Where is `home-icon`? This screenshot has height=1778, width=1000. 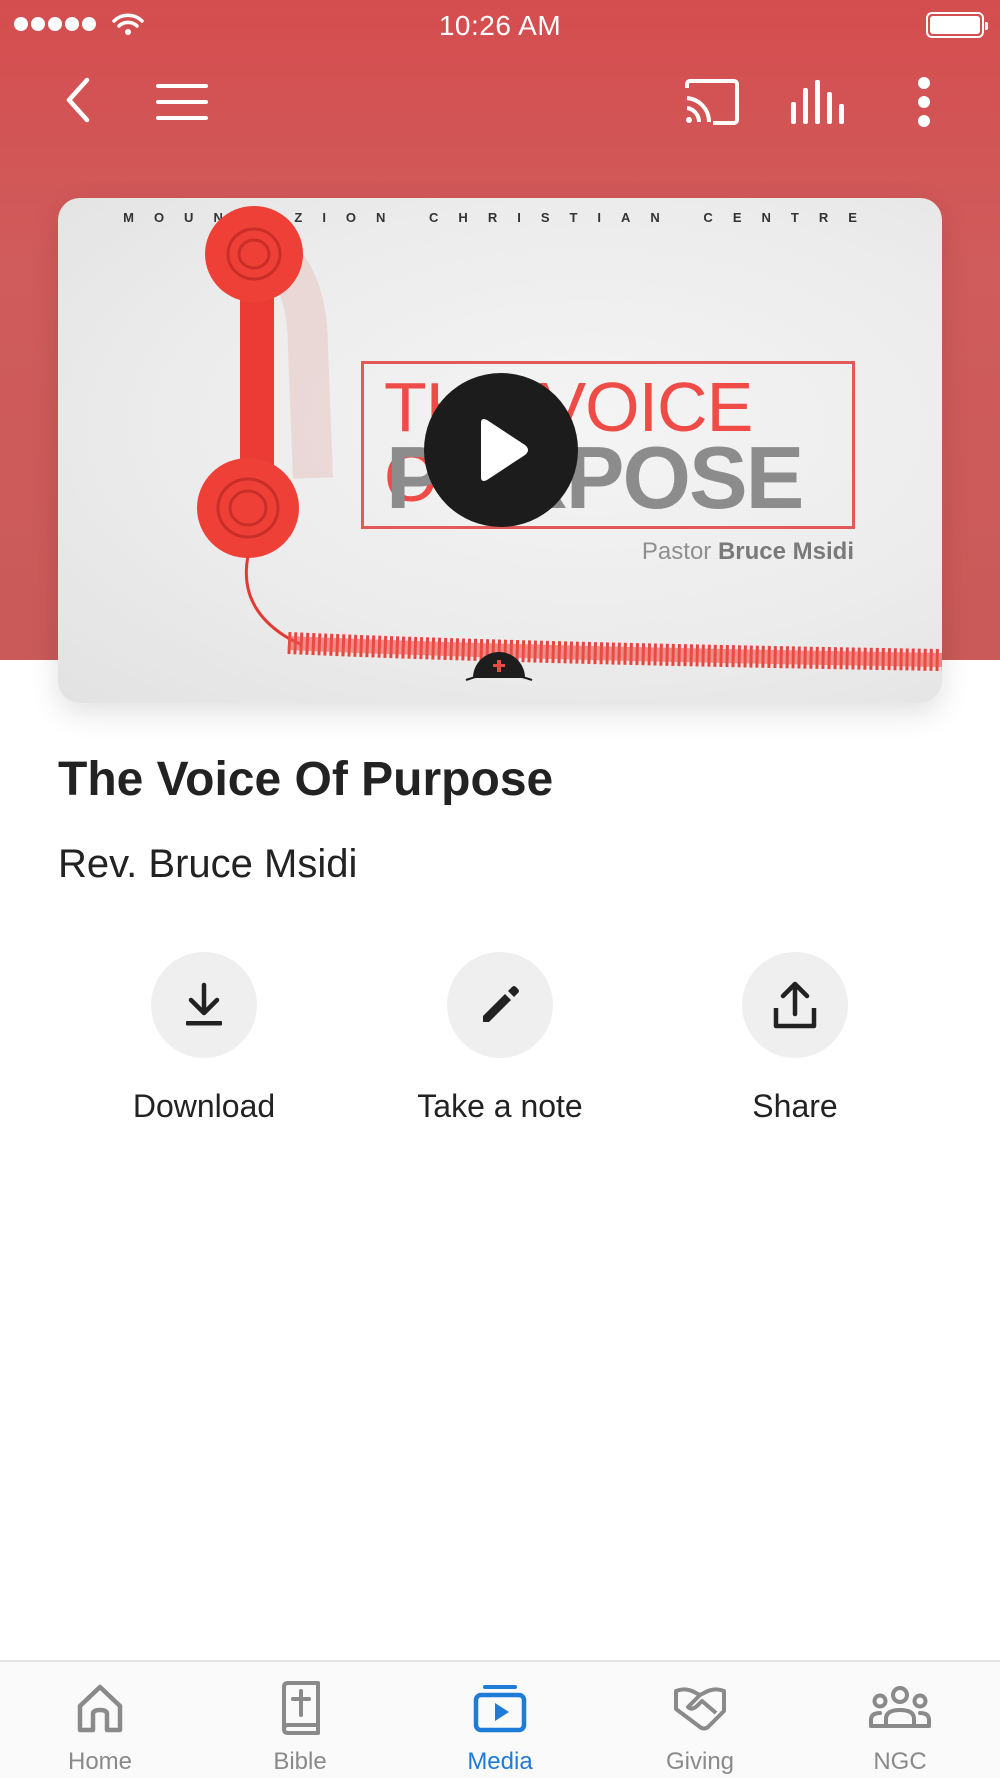 home-icon is located at coordinates (100, 1708).